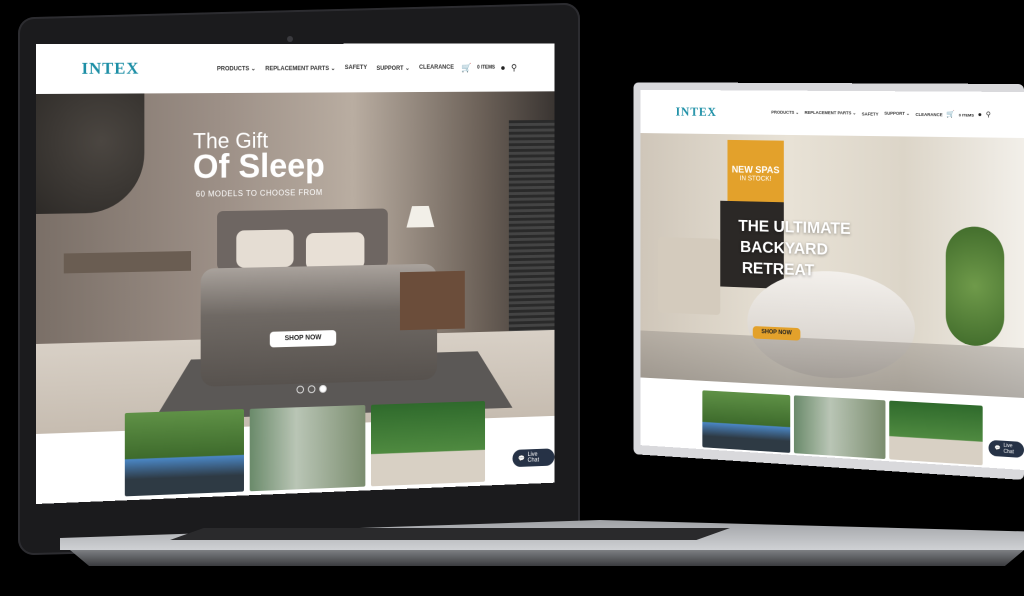 The image size is (1024, 596). What do you see at coordinates (259, 193) in the screenshot?
I see `hero-subtitle: 60 MODELS TO CHOOSE FROM` at bounding box center [259, 193].